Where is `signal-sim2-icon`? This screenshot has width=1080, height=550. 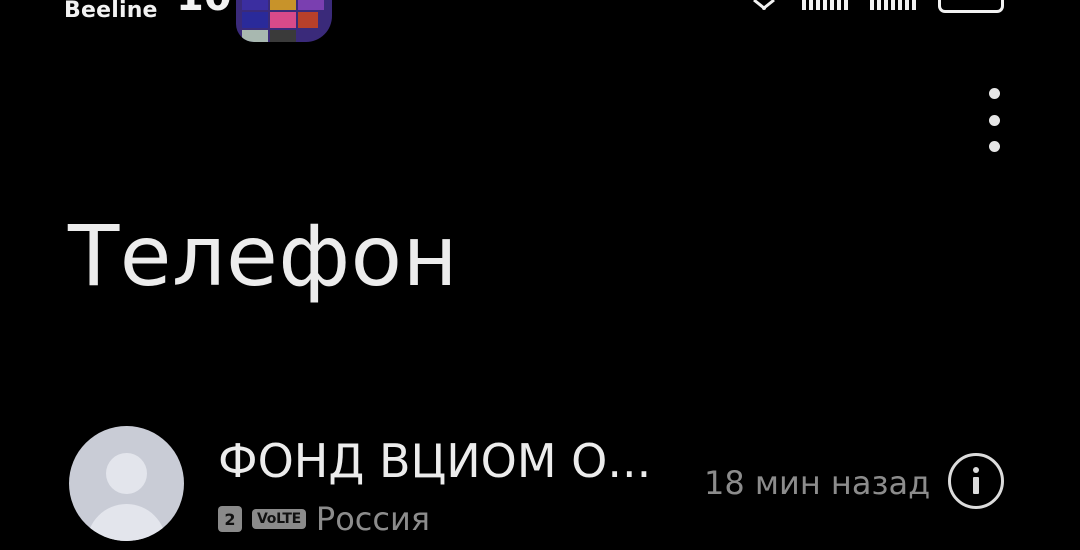 signal-sim2-icon is located at coordinates (893, 5).